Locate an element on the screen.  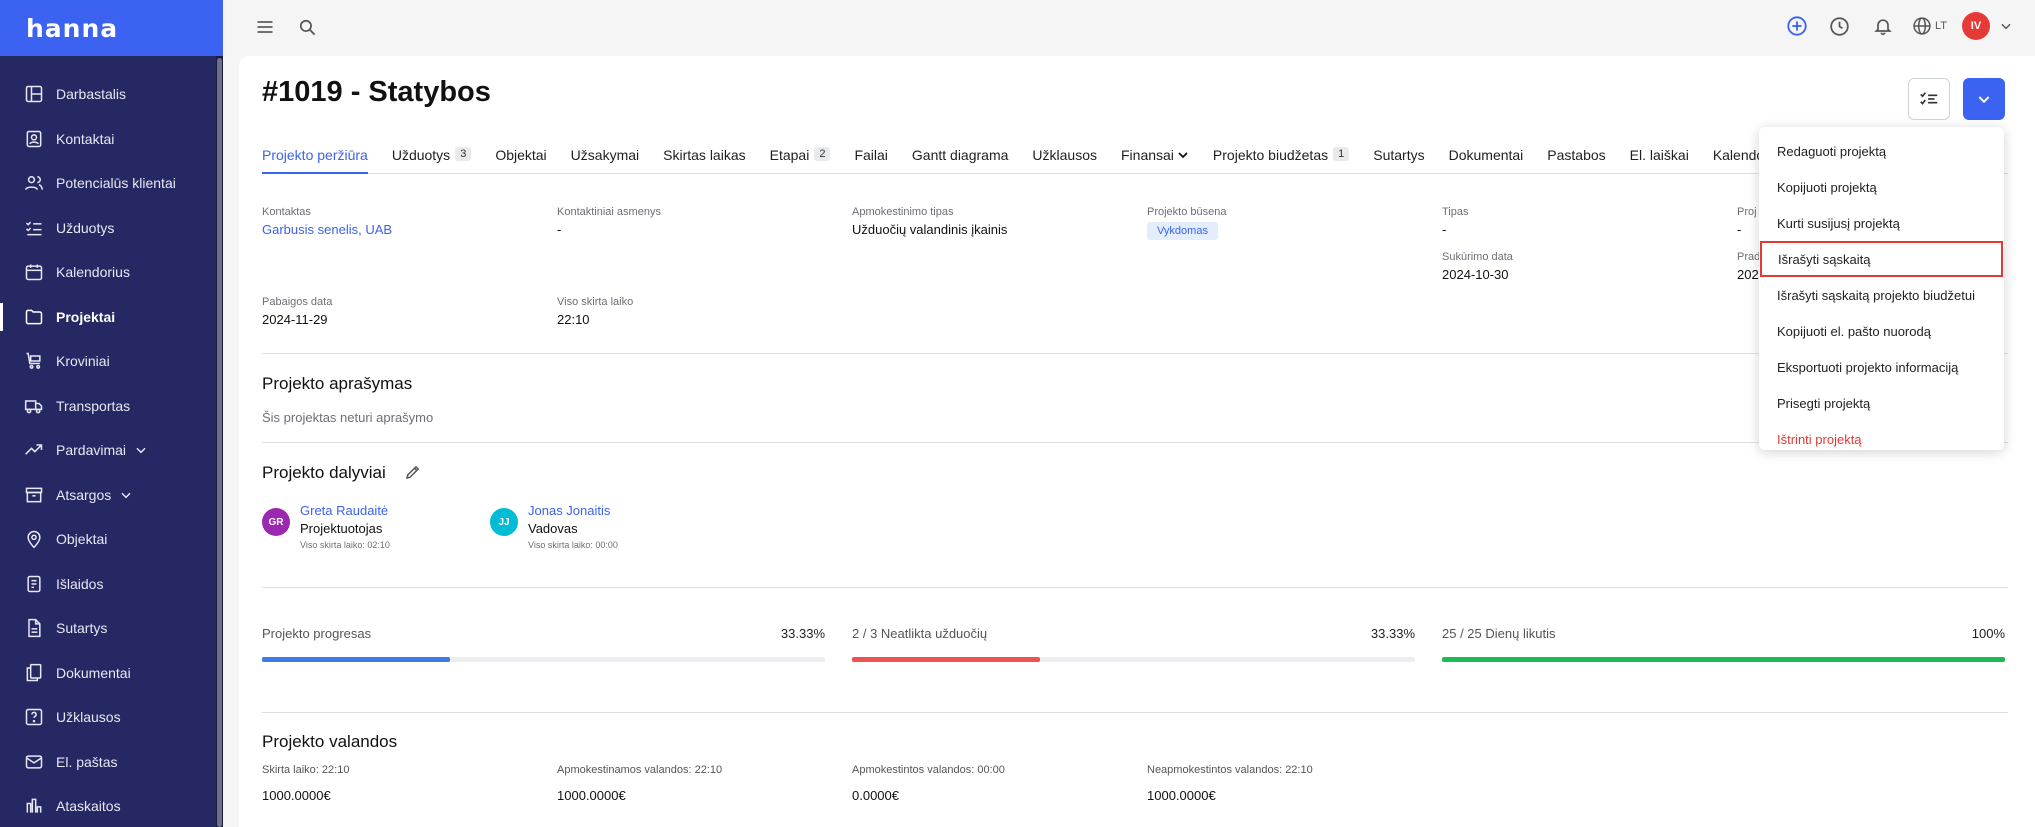
hours-col: Skirta laiko: 22:10 1000.0000€ is located at coordinates (305, 783).